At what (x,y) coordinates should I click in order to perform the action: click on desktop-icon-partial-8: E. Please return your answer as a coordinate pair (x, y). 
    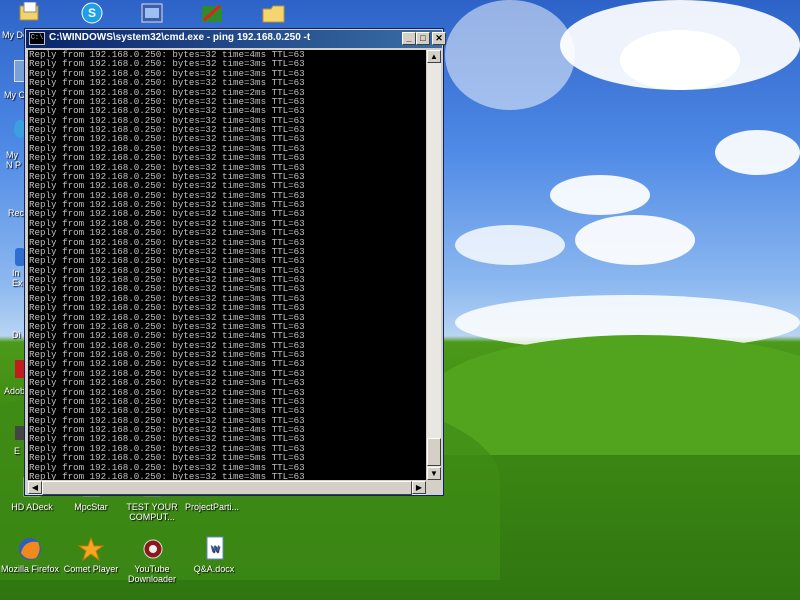
    Looking at the image, I should click on (17, 451).